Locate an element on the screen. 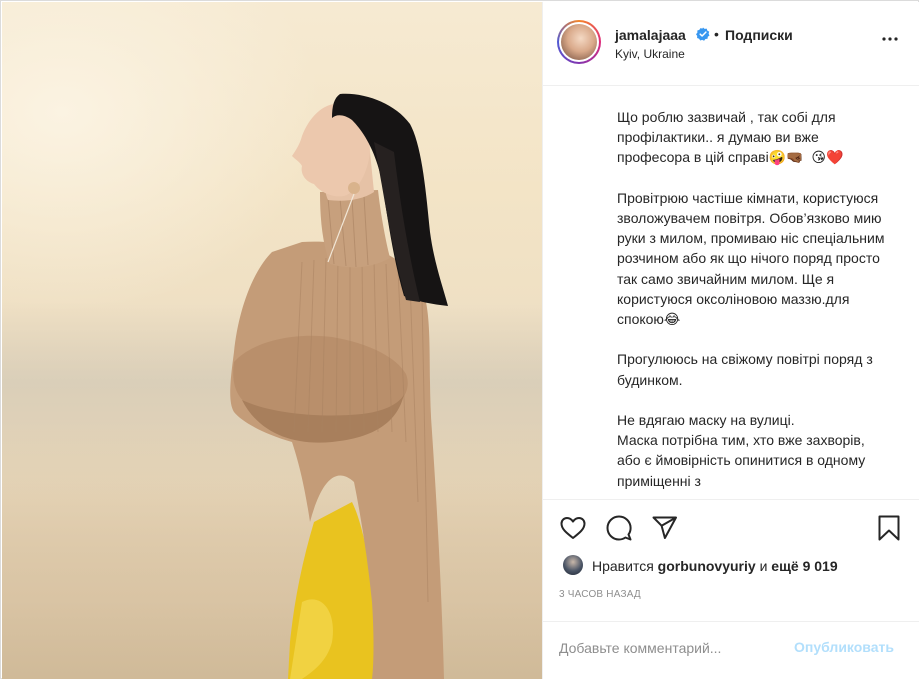 The height and width of the screenshot is (679, 919). liker-avatar is located at coordinates (573, 565).